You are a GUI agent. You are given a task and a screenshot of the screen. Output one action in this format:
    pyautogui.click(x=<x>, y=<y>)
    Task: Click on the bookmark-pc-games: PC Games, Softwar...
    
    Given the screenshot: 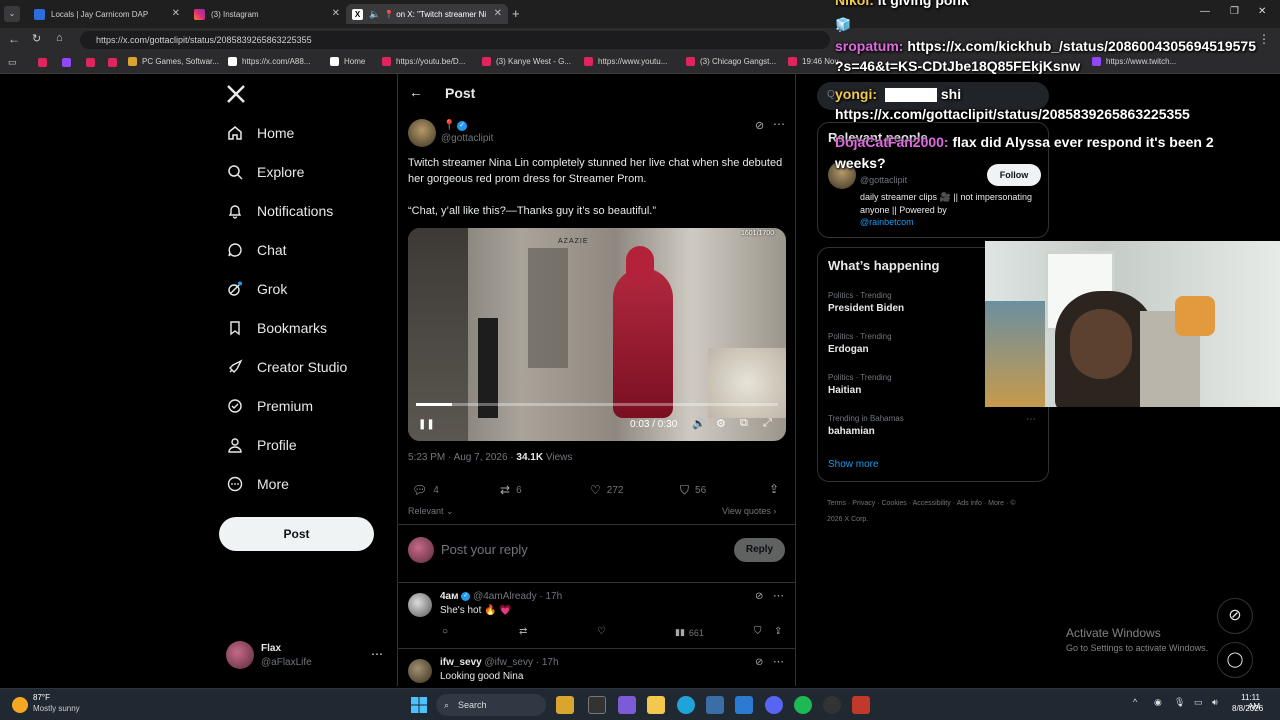 What is the action you would take?
    pyautogui.click(x=173, y=61)
    